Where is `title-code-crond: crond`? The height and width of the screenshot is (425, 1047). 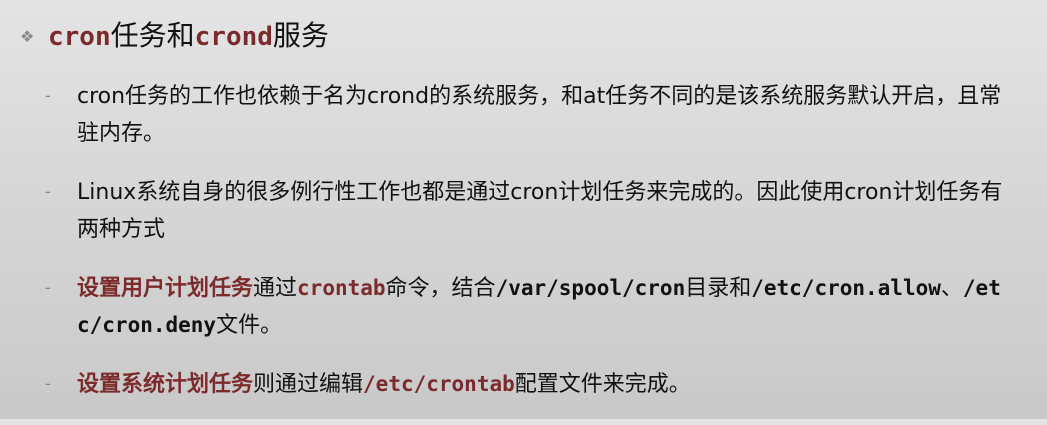 title-code-crond: crond is located at coordinates (233, 37).